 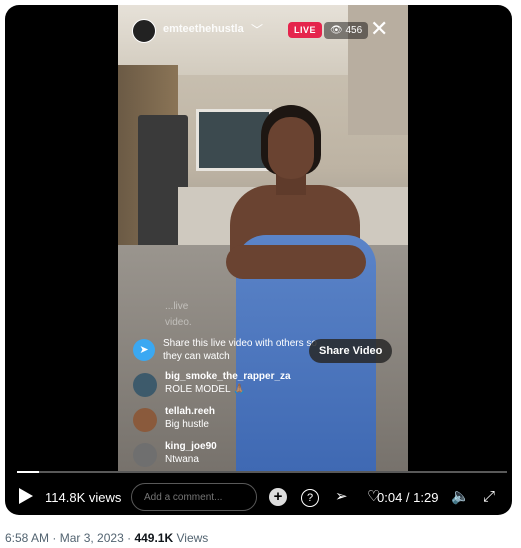 I want to click on comment-username: tellah.reeh, so click(x=190, y=411).